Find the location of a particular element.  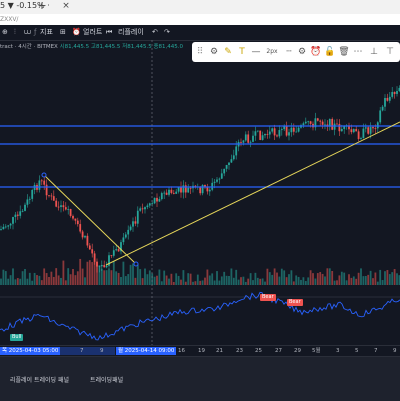

templates-icon: ⊞ is located at coordinates (63, 32).